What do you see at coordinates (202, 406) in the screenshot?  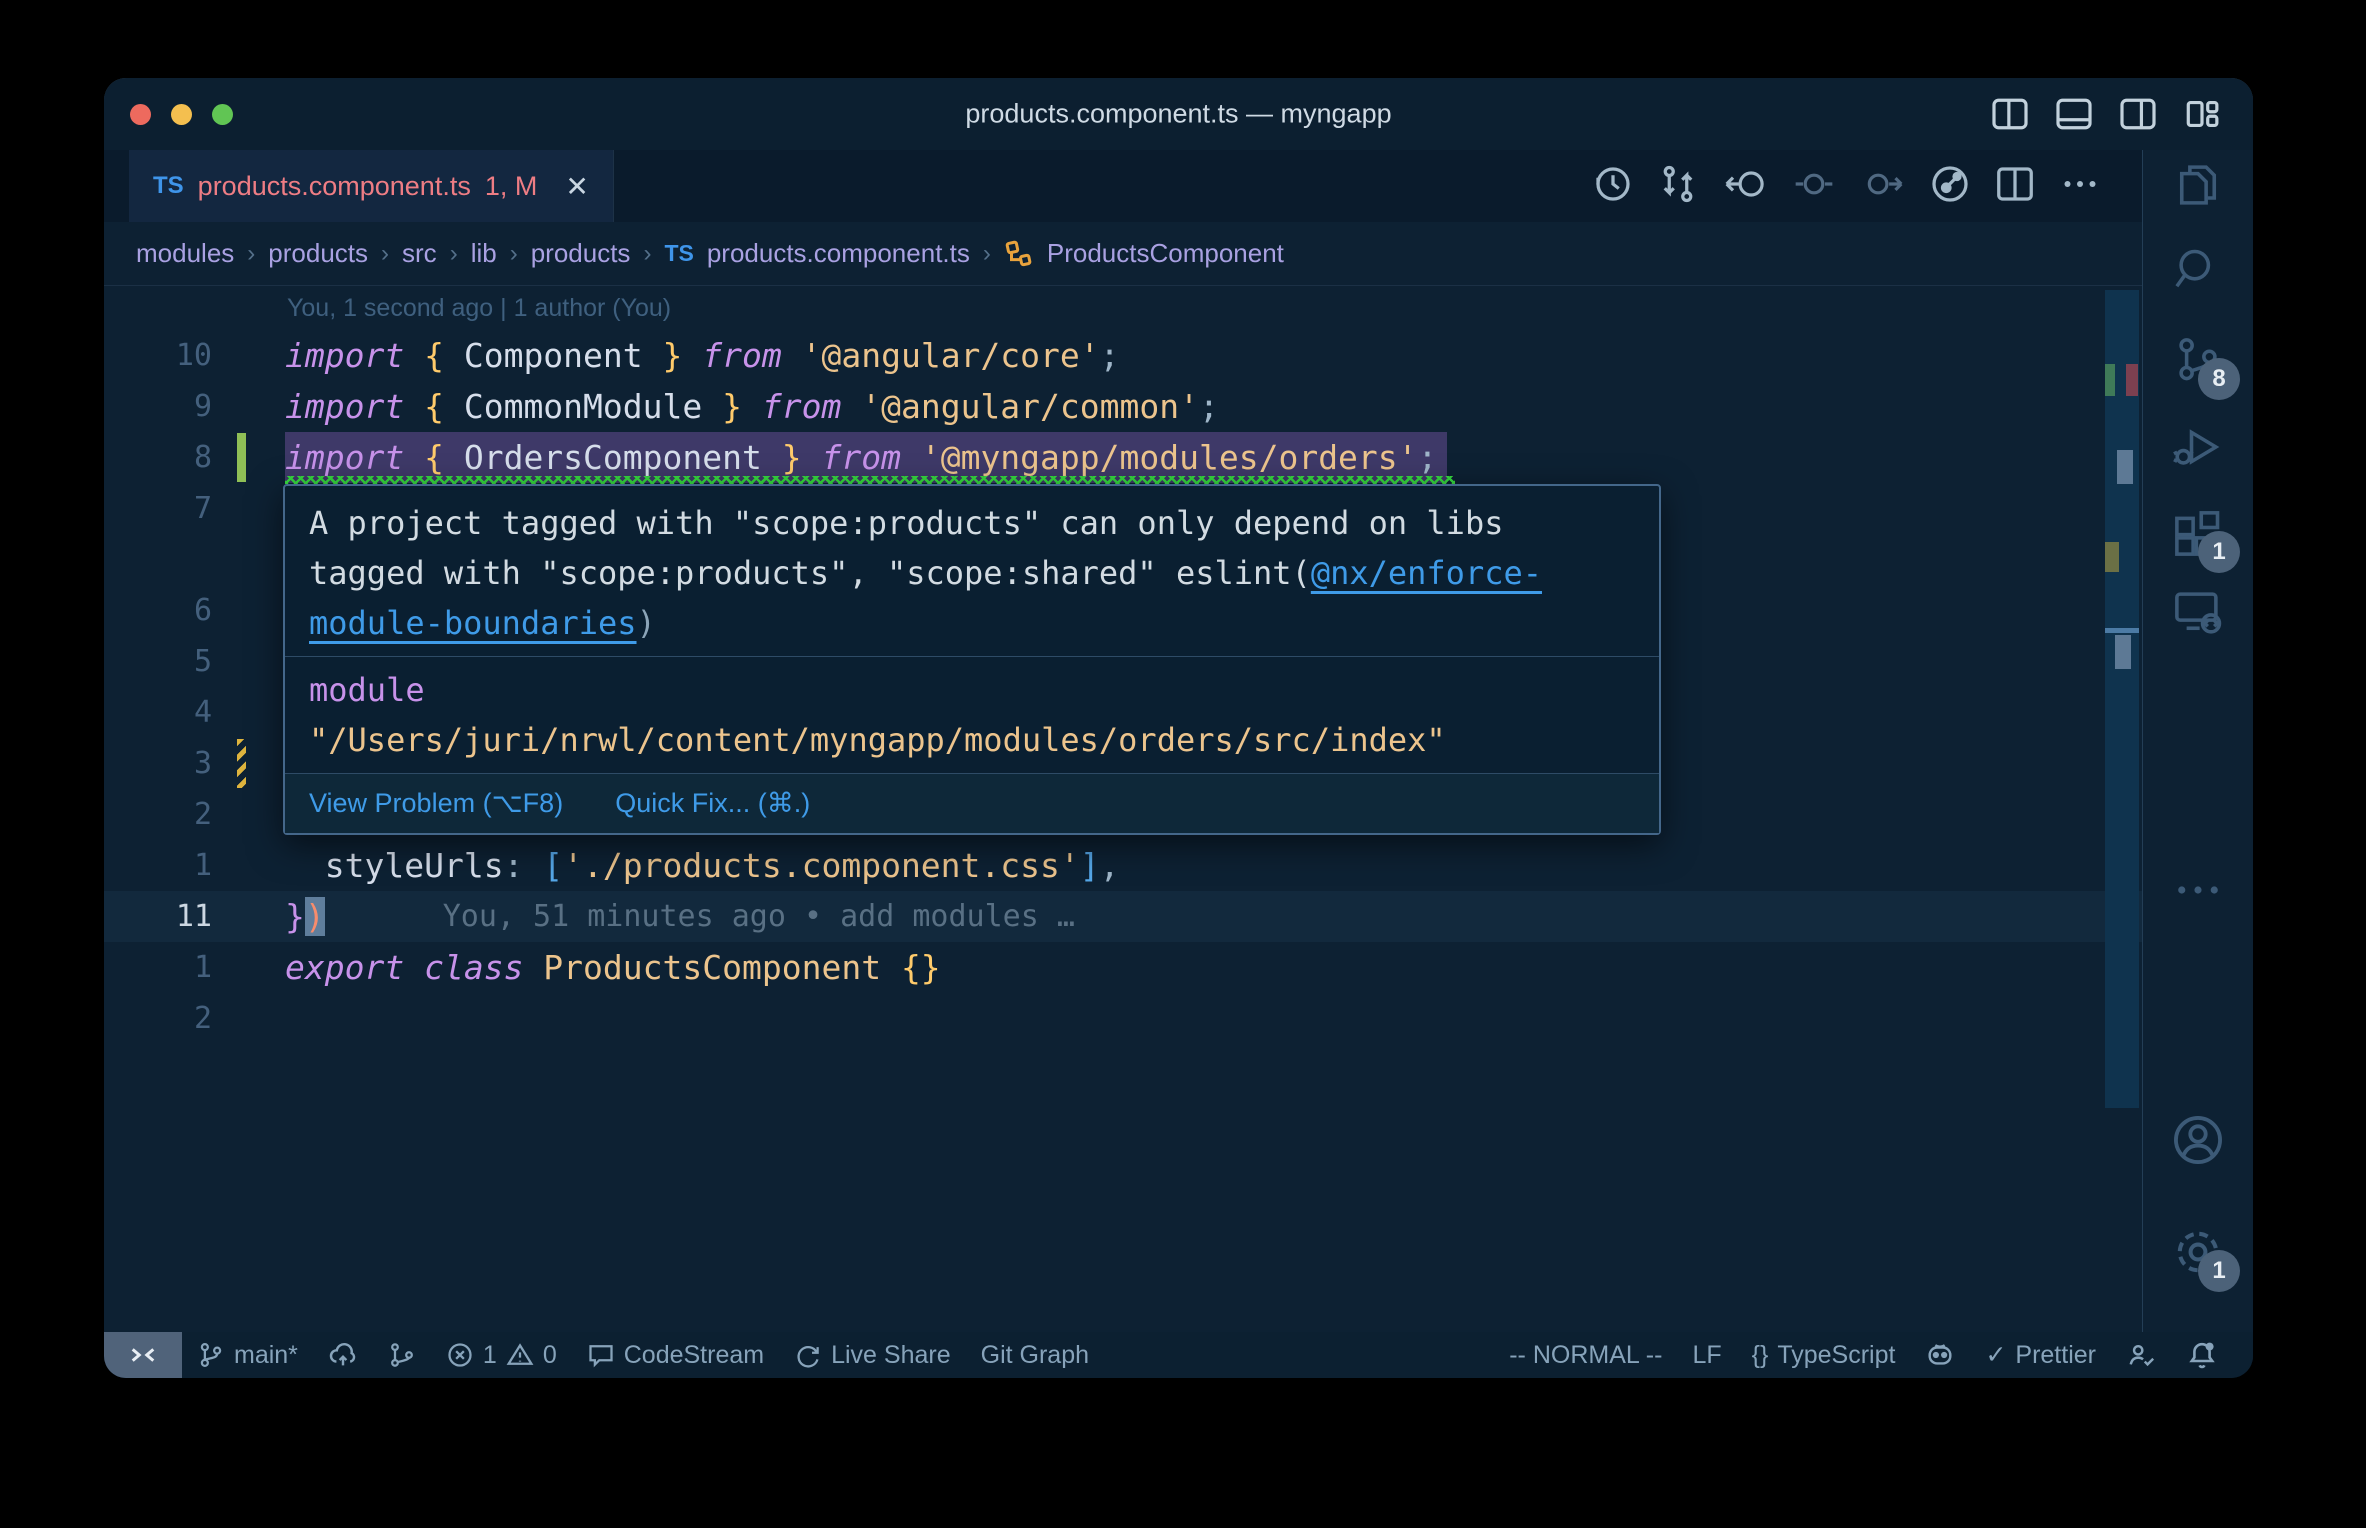 I see `line-number: 9` at bounding box center [202, 406].